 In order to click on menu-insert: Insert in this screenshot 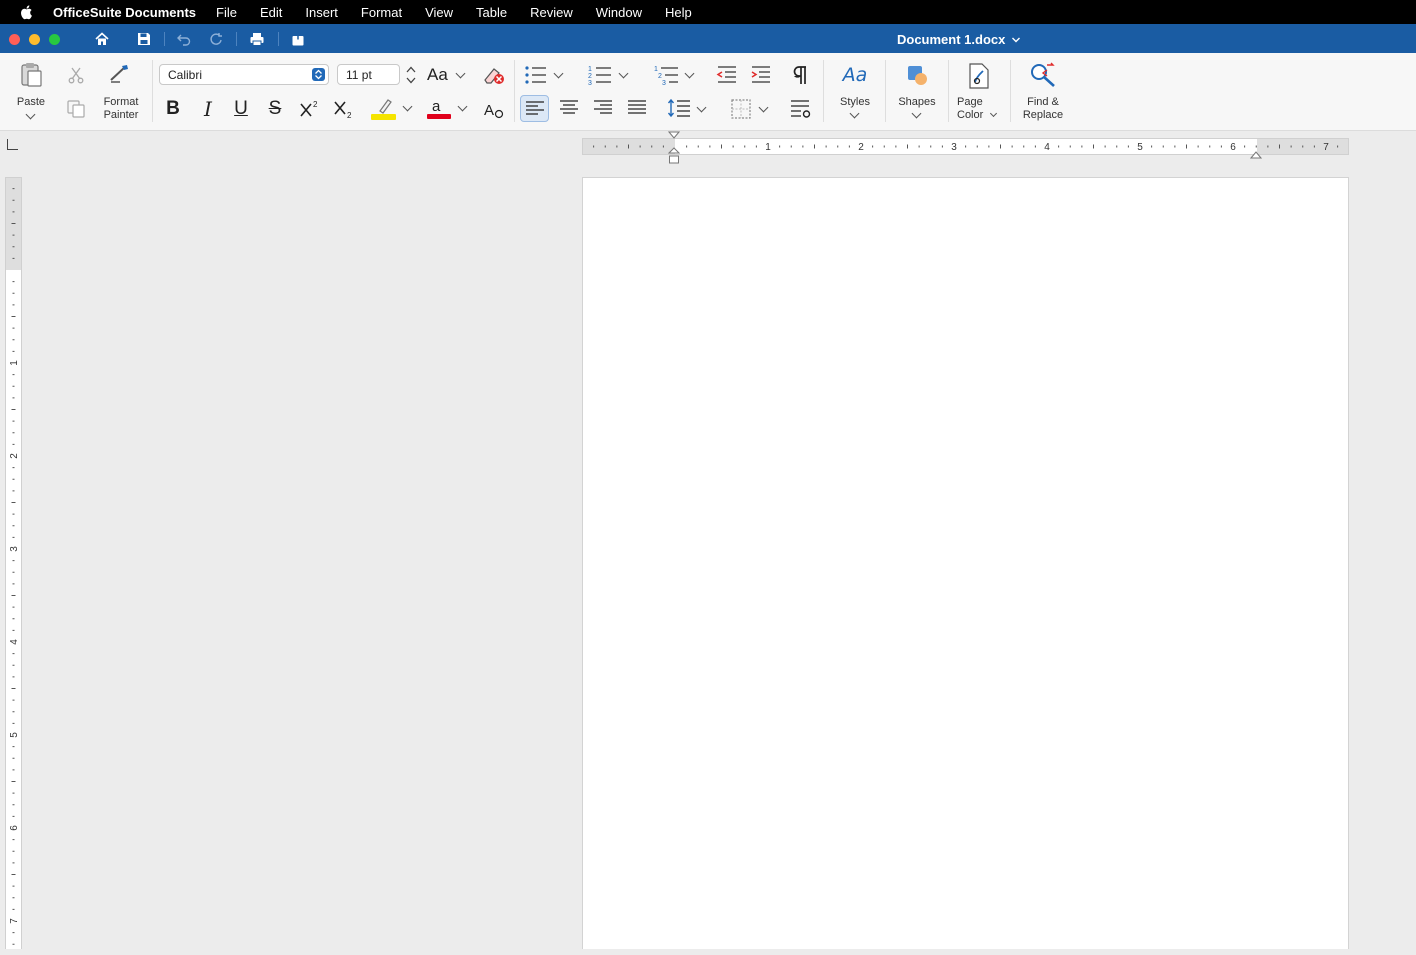, I will do `click(321, 12)`.